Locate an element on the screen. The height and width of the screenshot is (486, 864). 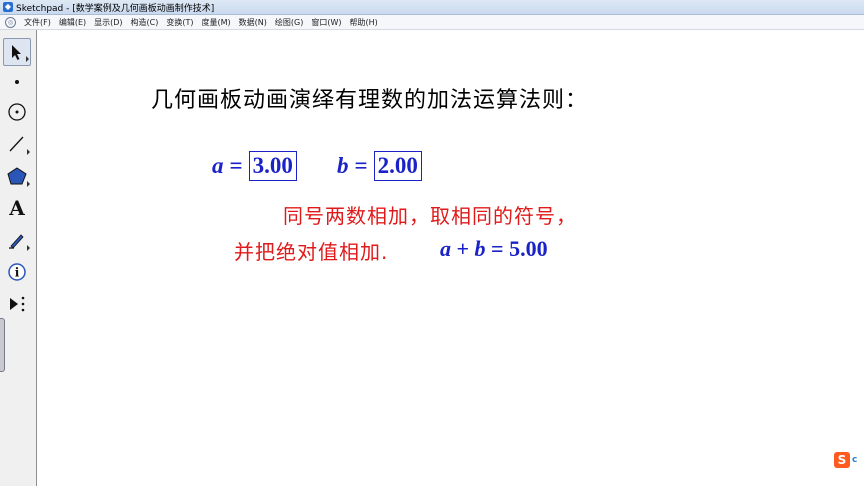
polygon-icon is located at coordinates (17, 176).